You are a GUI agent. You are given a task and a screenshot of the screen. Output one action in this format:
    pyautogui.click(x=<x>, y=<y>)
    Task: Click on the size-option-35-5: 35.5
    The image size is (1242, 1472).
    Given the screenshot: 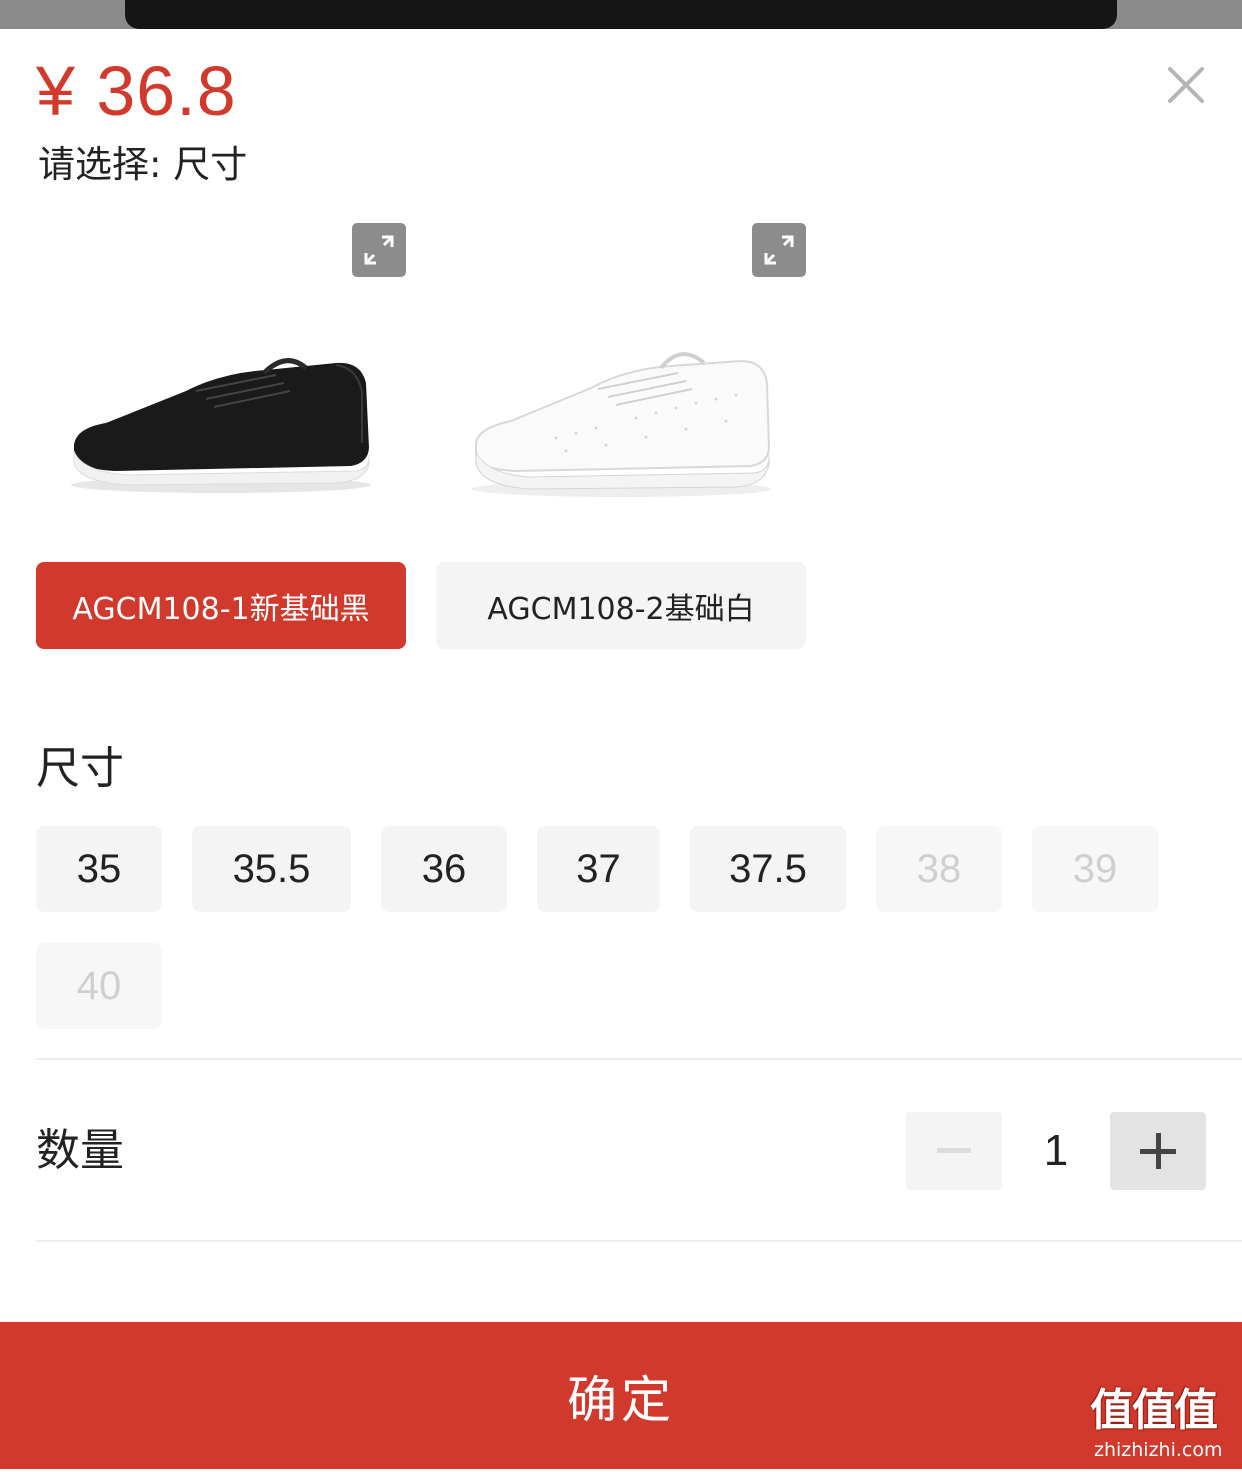 What is the action you would take?
    pyautogui.click(x=271, y=869)
    